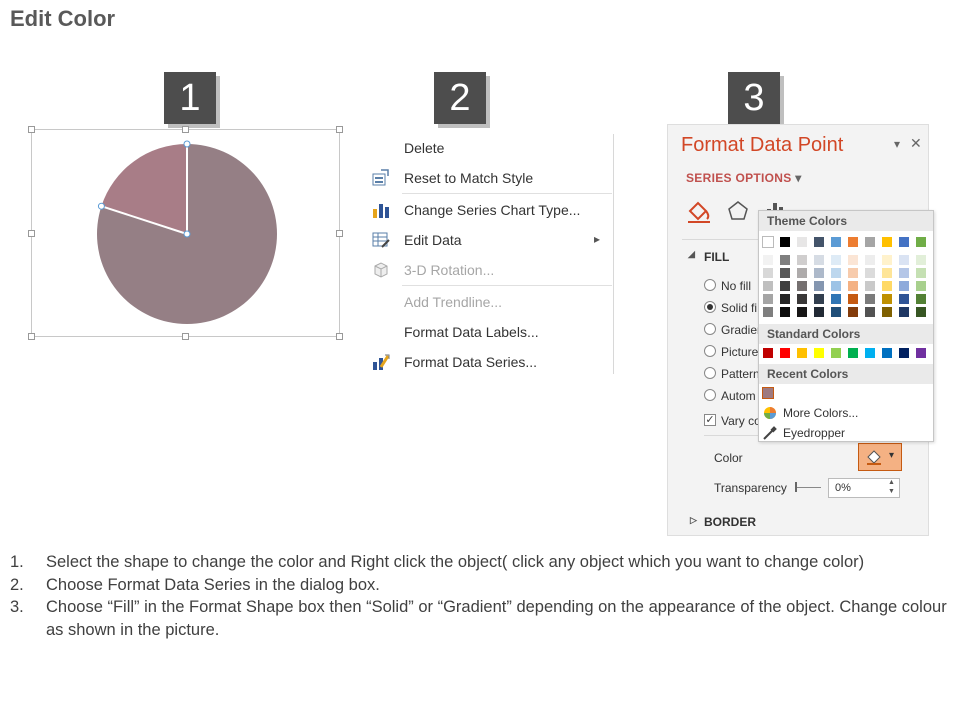  Describe the element at coordinates (490, 240) in the screenshot. I see `menu-item-edit-data: Edit Data ▸` at that location.